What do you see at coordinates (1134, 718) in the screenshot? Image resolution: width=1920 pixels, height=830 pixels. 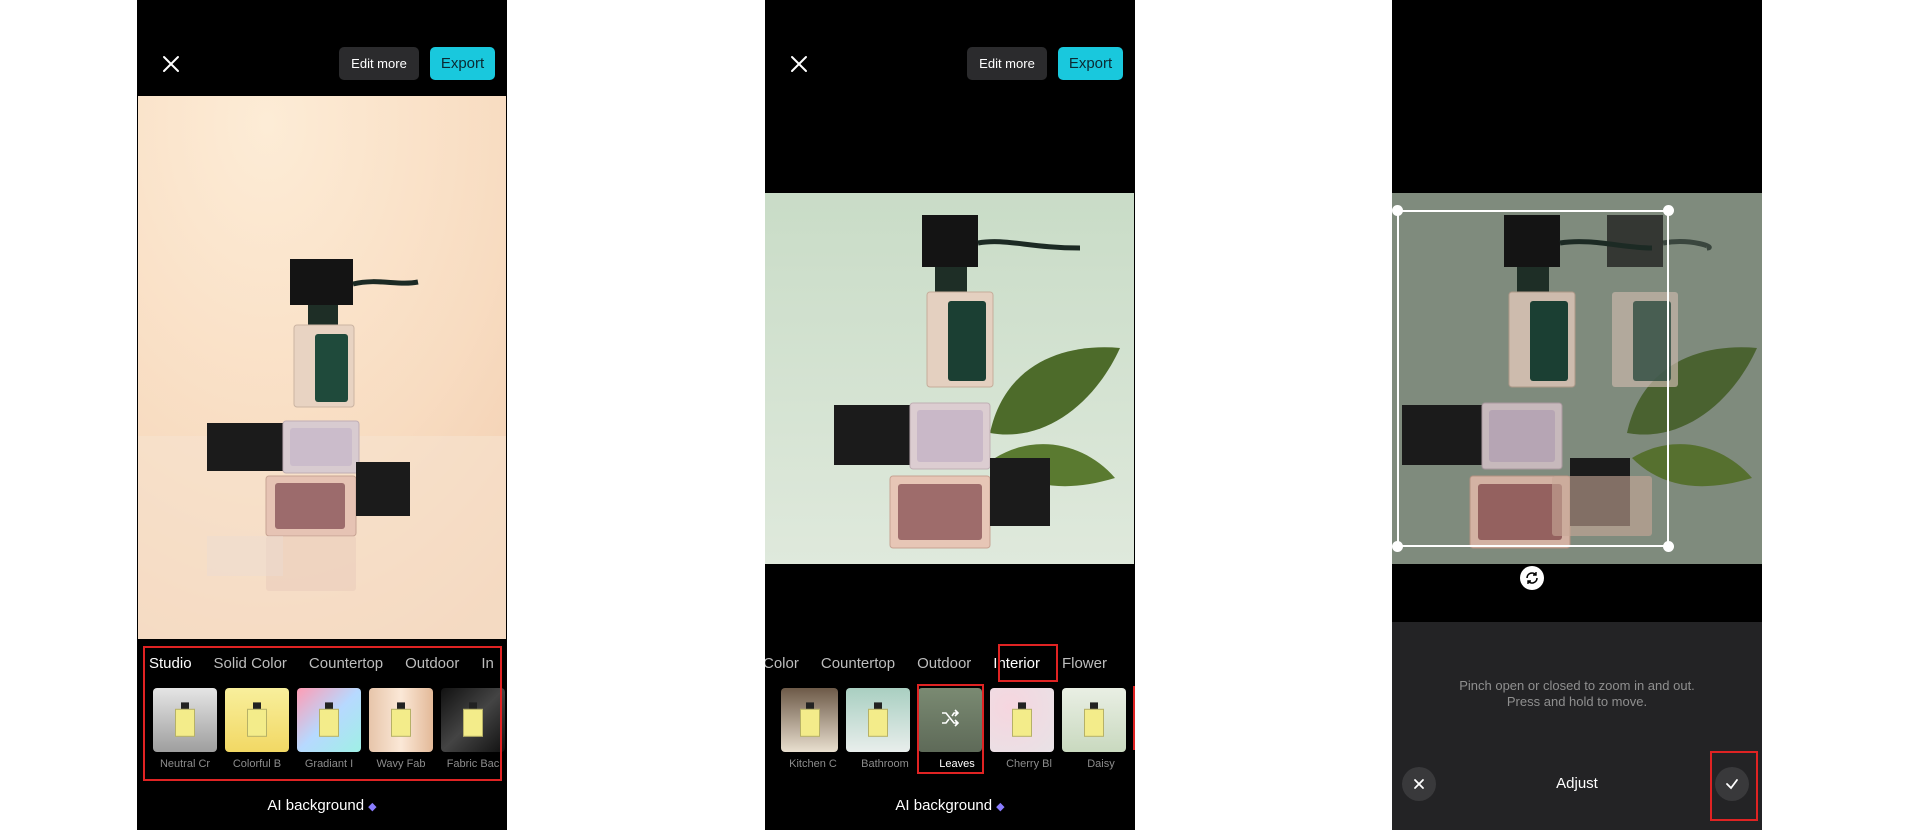 I see `highlight-box-edge` at bounding box center [1134, 718].